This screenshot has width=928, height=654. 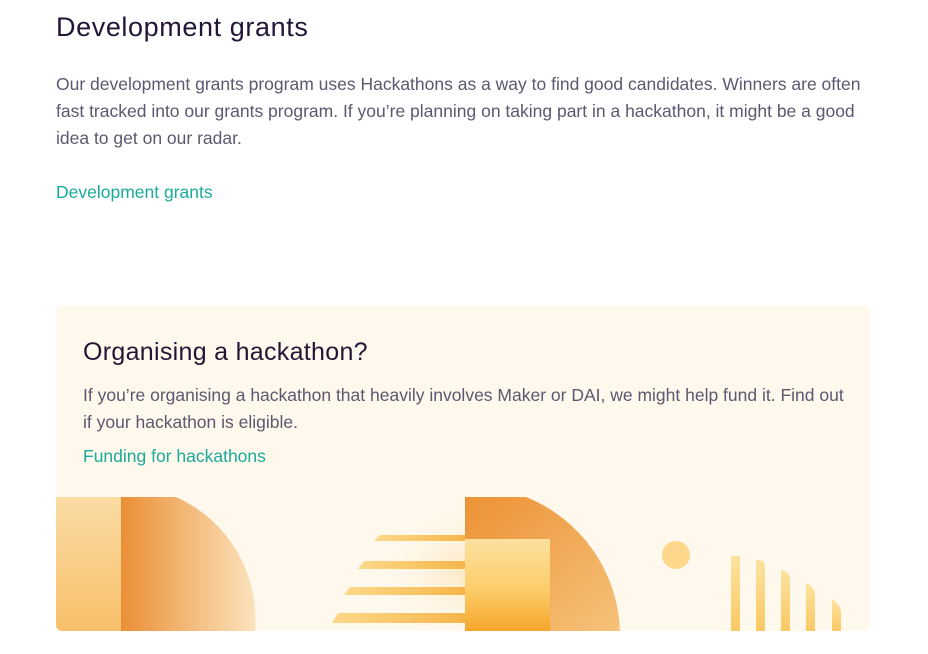 I want to click on hackathon-card-heading: Organising a hackathon?, so click(x=225, y=352).